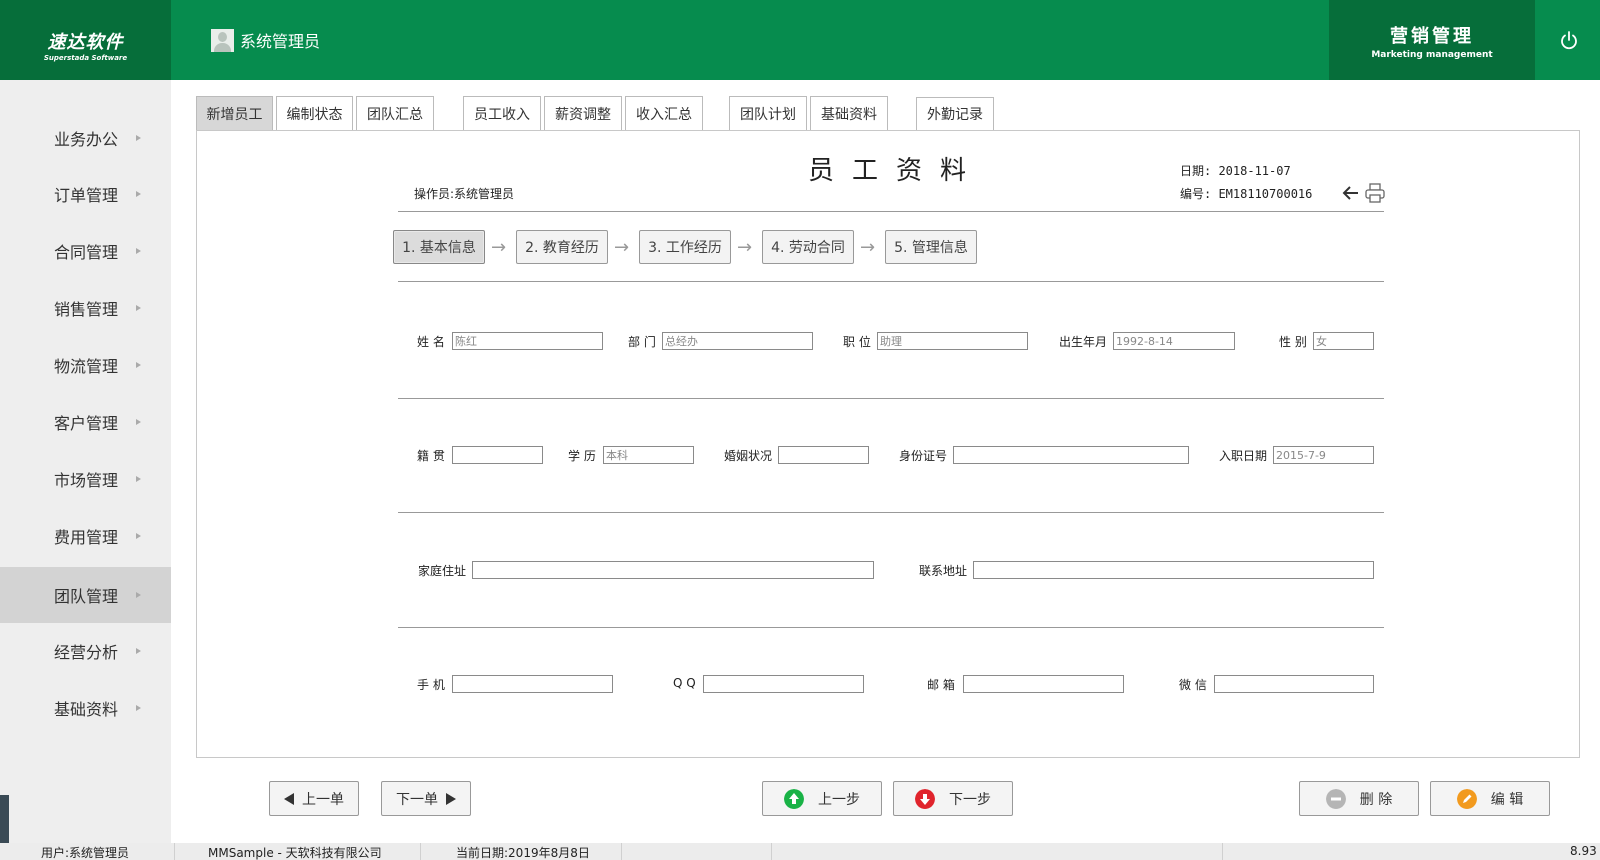  I want to click on sidebar-item-label: 客户管理, so click(86, 423).